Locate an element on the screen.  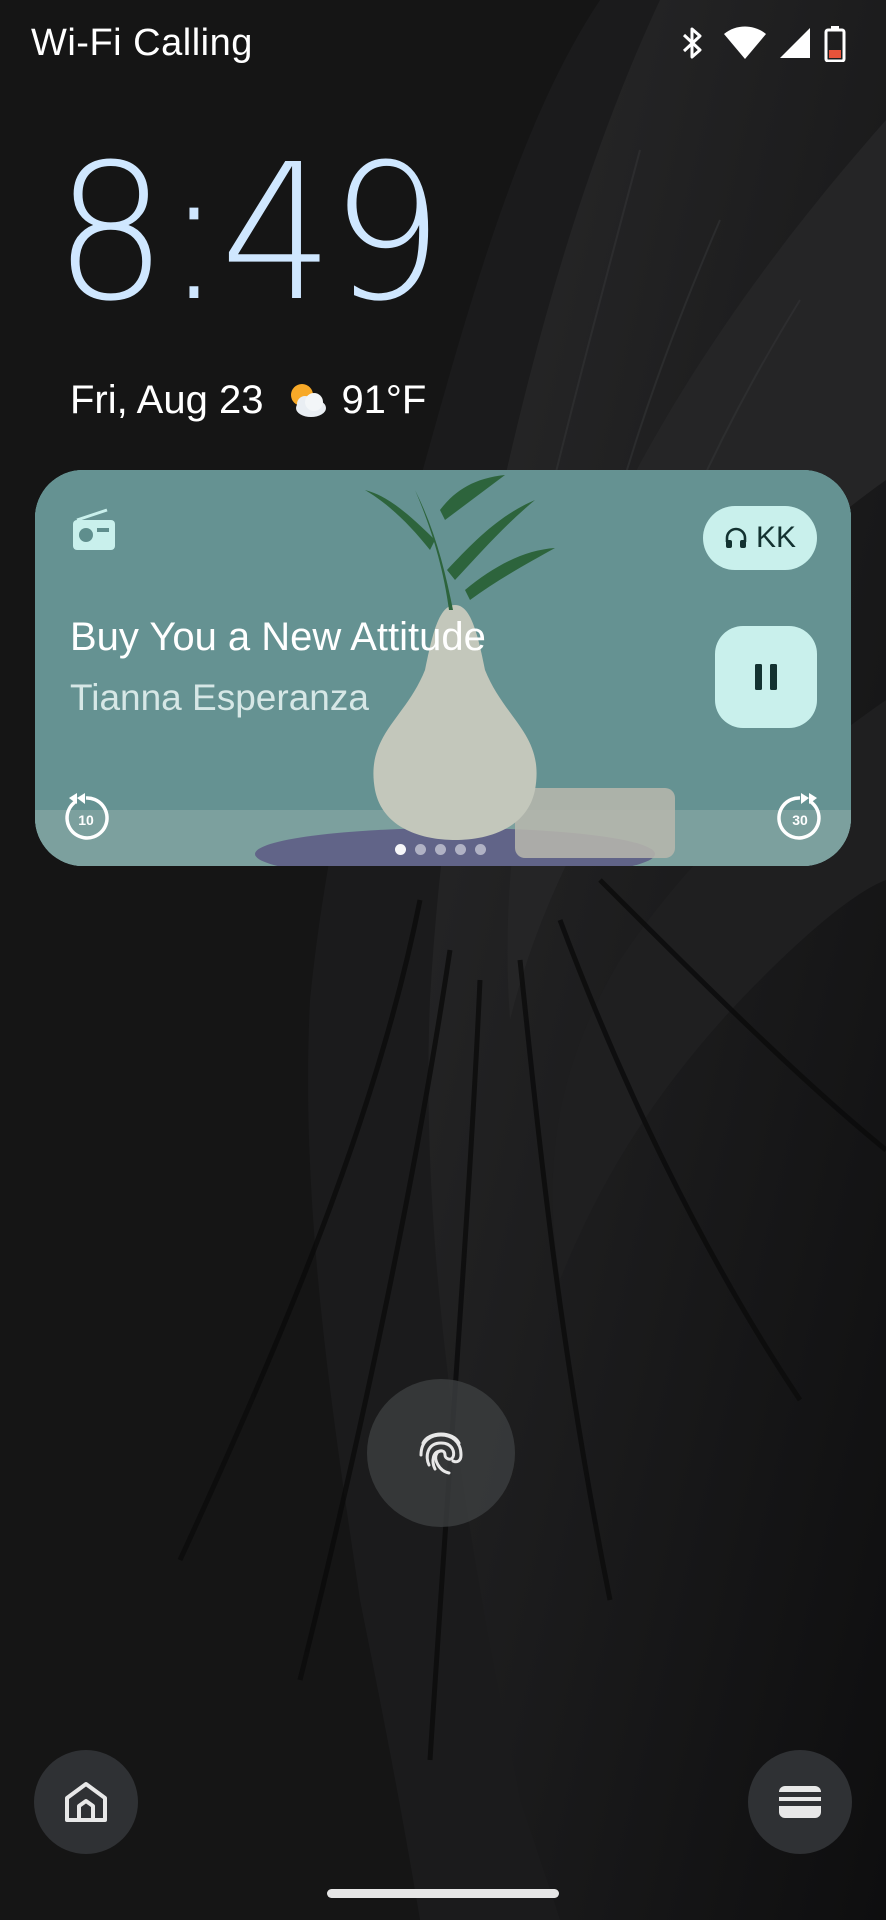
fingerprint-icon is located at coordinates (441, 1453).